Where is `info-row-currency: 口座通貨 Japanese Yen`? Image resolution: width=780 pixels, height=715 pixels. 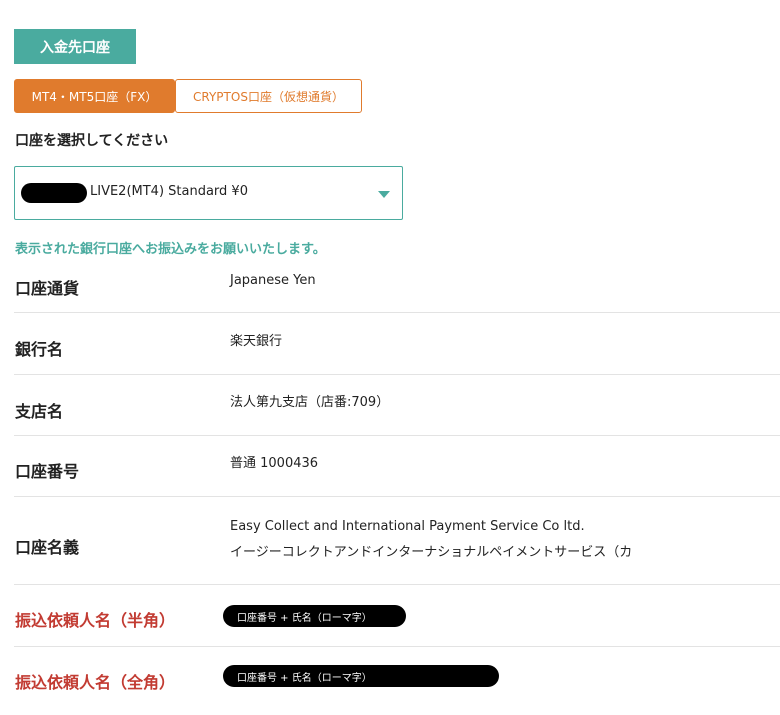 info-row-currency: 口座通貨 Japanese Yen is located at coordinates (397, 285).